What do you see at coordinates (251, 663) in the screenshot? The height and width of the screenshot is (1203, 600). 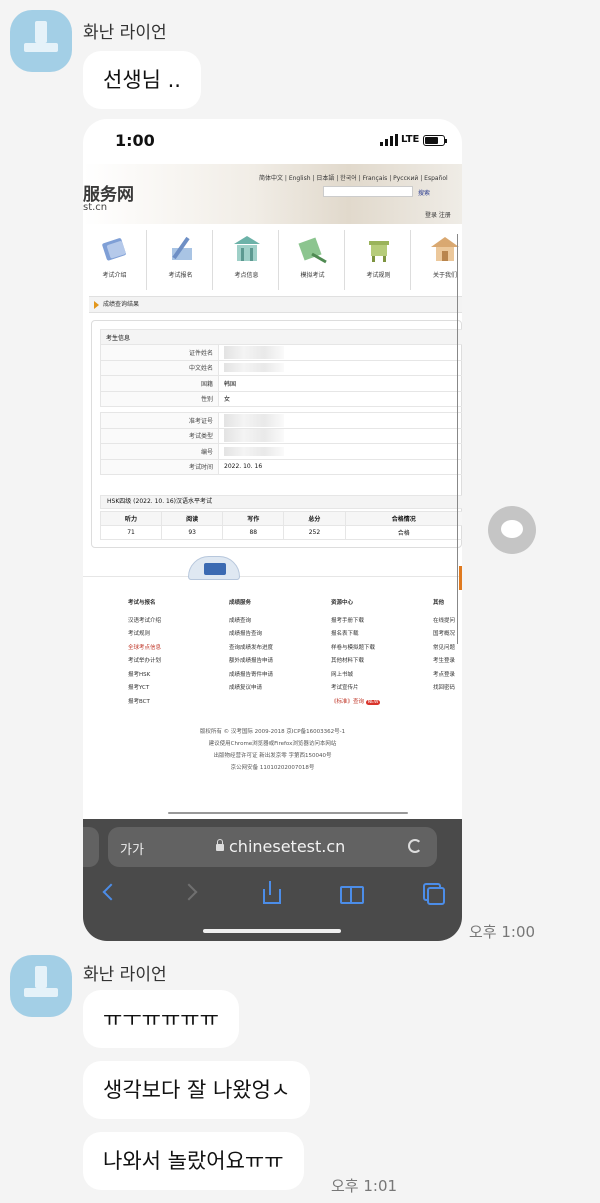 I see `footer-link: 额外成绩报告申请` at bounding box center [251, 663].